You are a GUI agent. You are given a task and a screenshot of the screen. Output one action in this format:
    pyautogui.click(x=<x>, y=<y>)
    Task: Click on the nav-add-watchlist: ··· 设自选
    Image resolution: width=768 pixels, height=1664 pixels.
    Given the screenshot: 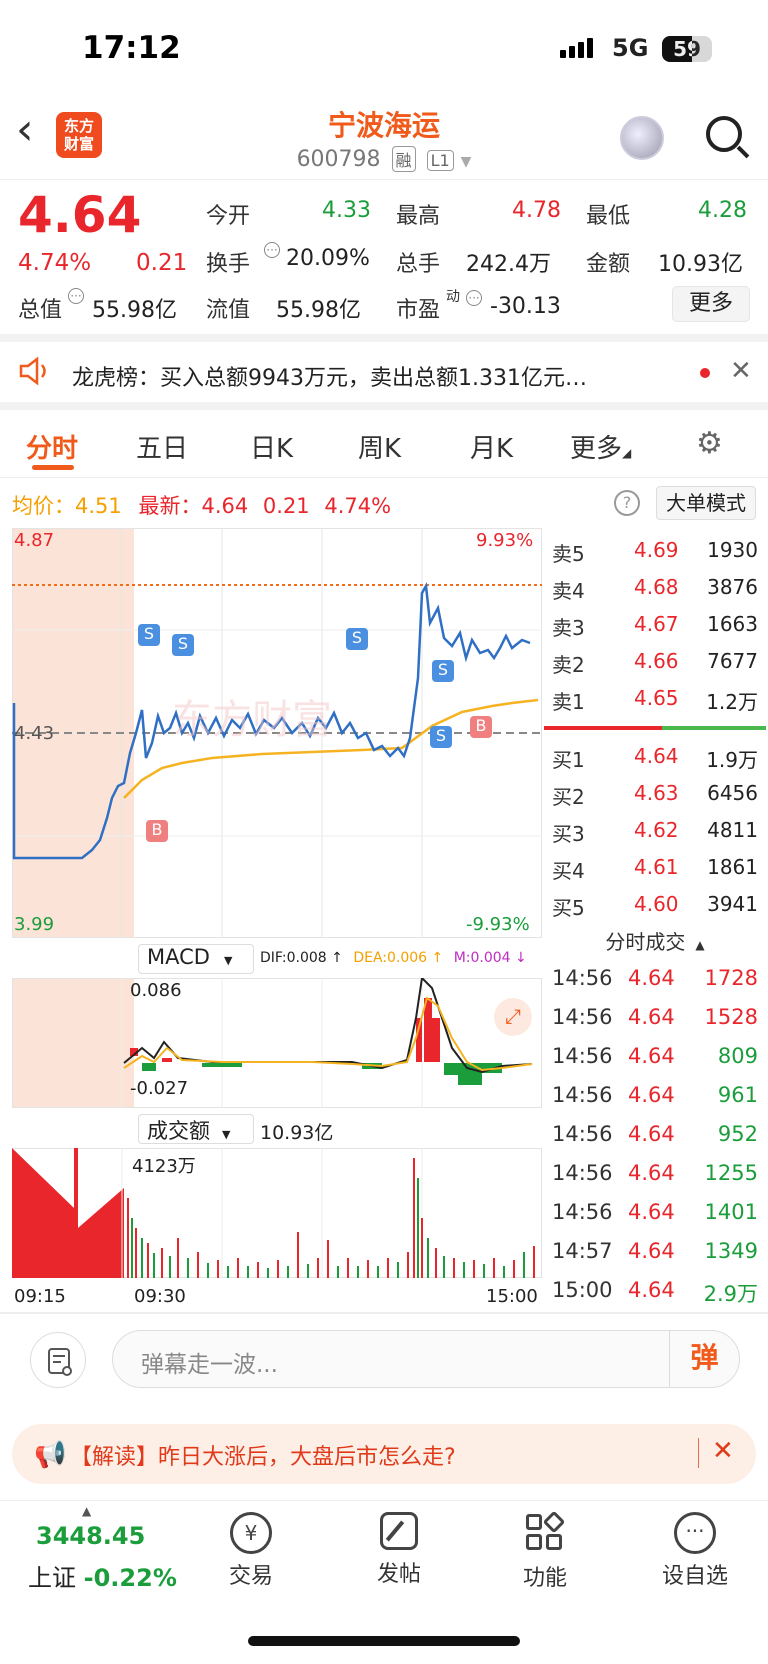 What is the action you would take?
    pyautogui.click(x=695, y=1551)
    